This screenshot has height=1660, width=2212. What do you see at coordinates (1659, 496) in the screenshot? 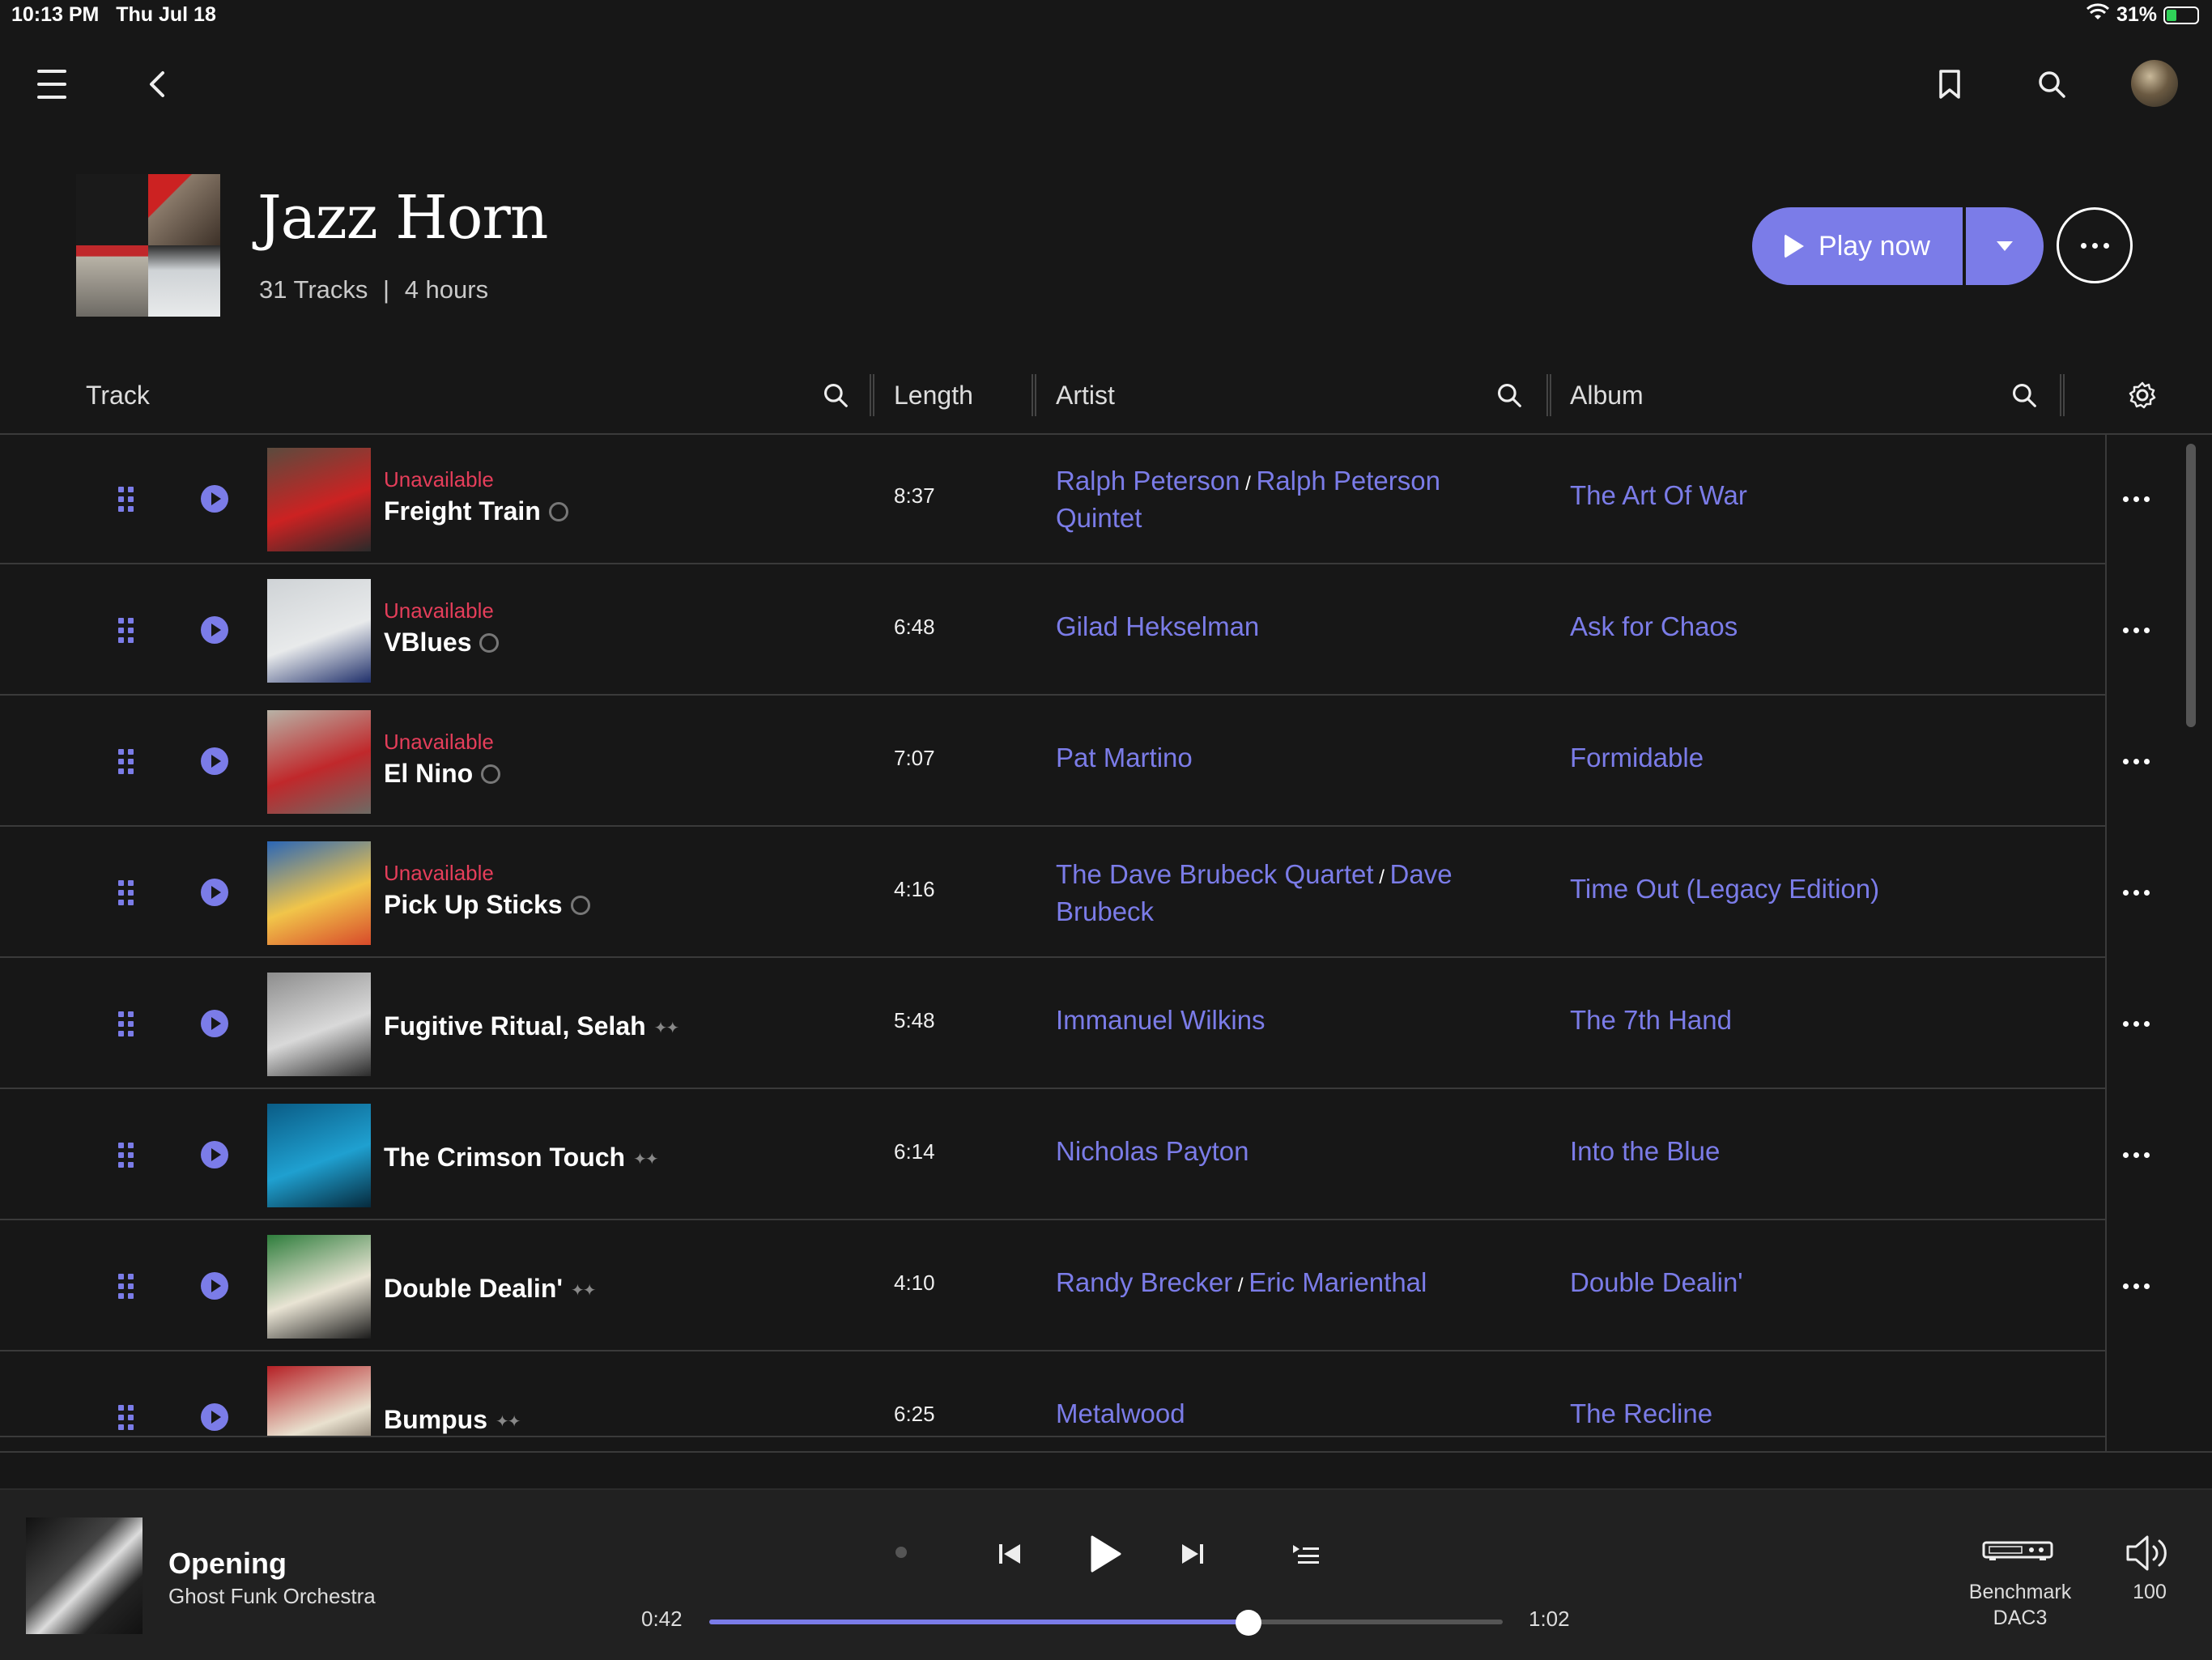
I see `album-link: The Art Of War` at bounding box center [1659, 496].